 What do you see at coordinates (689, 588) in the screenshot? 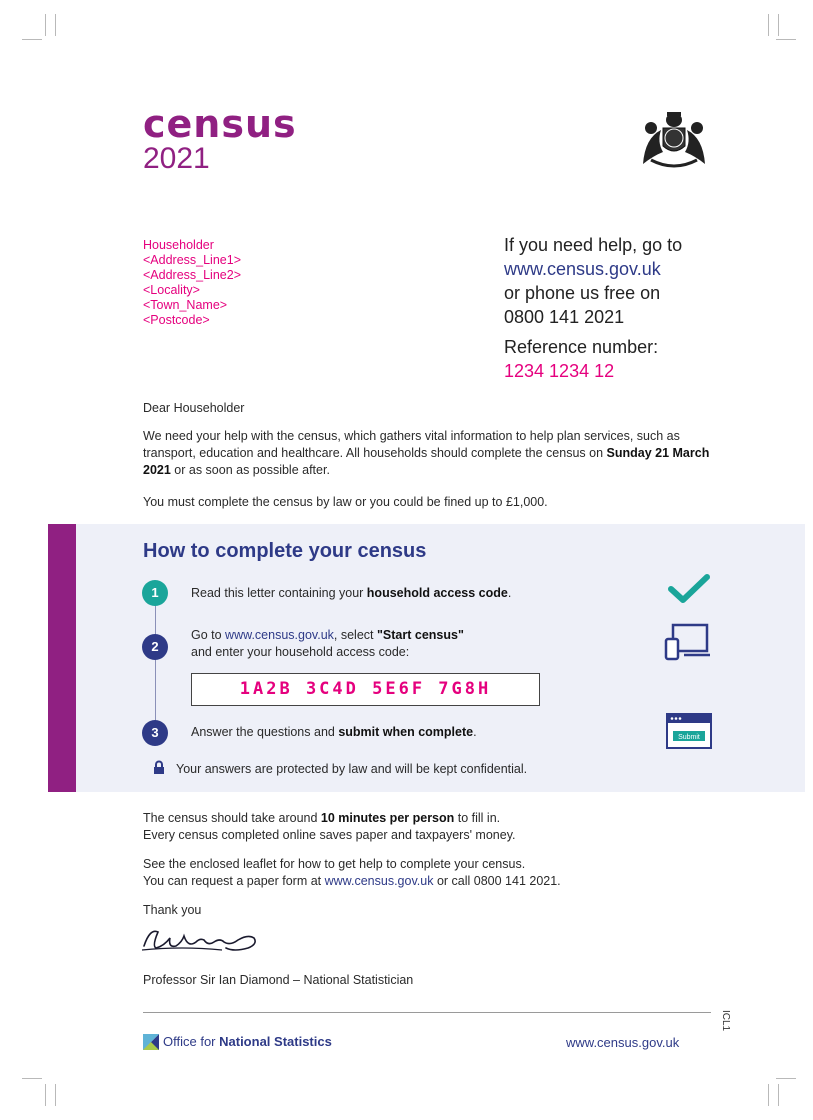
I see `checkmark-icon` at bounding box center [689, 588].